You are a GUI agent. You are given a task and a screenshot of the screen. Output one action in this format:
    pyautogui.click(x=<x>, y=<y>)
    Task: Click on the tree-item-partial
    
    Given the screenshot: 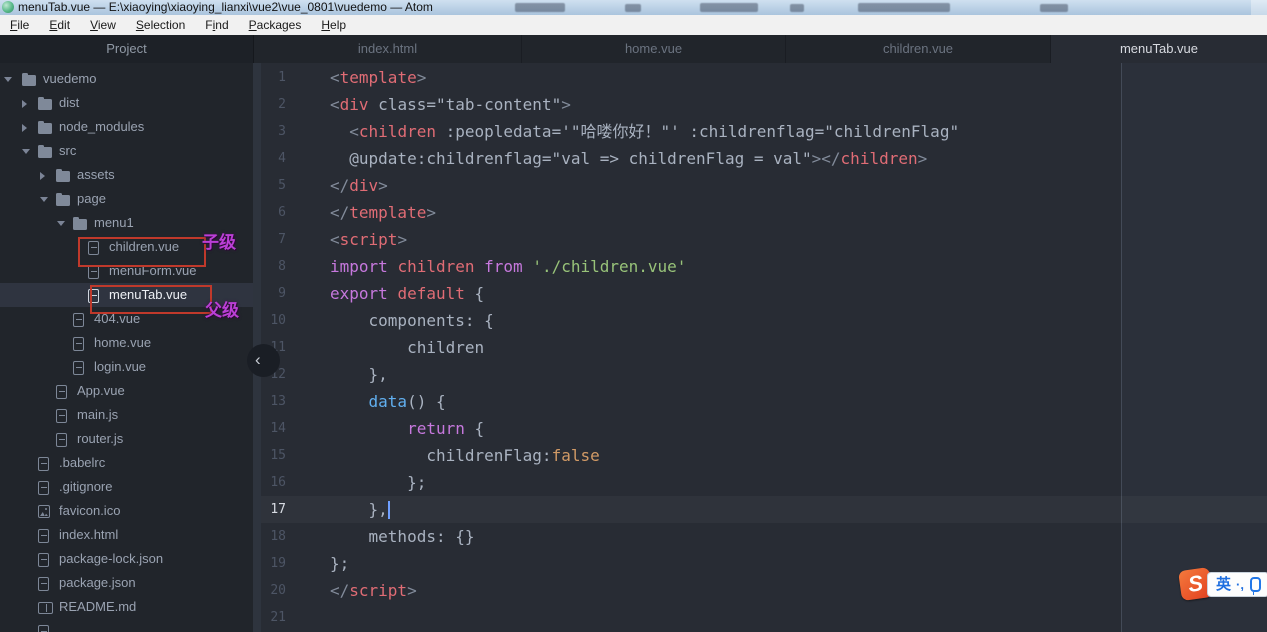 What is the action you would take?
    pyautogui.click(x=126, y=625)
    